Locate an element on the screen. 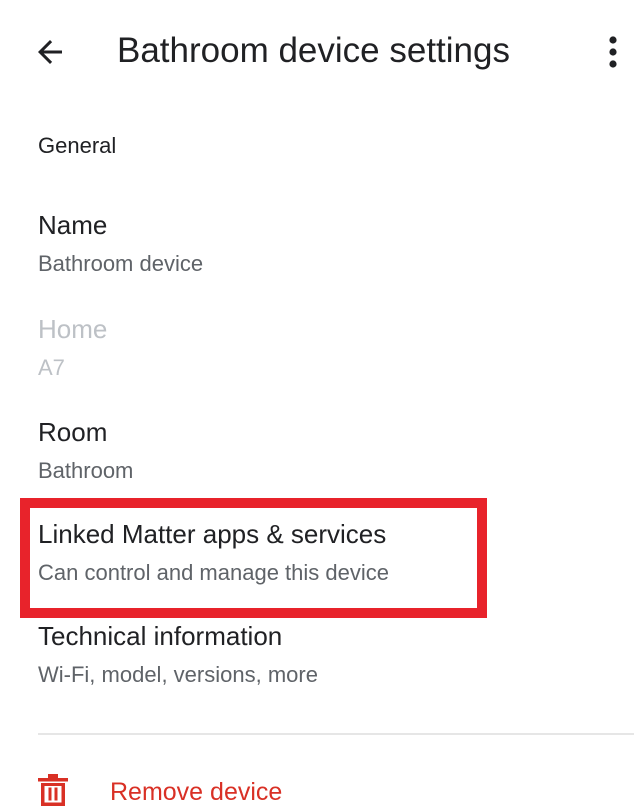 This screenshot has height=811, width=638. trash-icon is located at coordinates (53, 790).